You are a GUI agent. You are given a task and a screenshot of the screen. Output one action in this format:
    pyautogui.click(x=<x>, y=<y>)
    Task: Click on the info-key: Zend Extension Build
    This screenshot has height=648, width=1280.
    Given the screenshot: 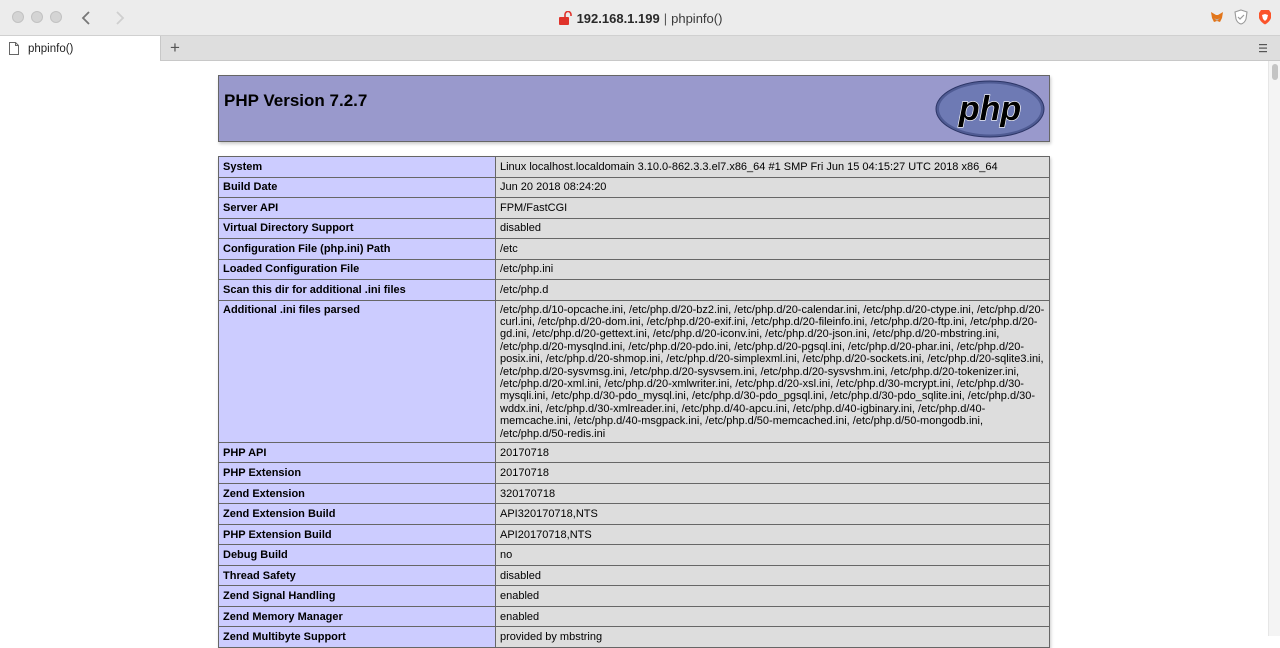 What is the action you would take?
    pyautogui.click(x=357, y=514)
    